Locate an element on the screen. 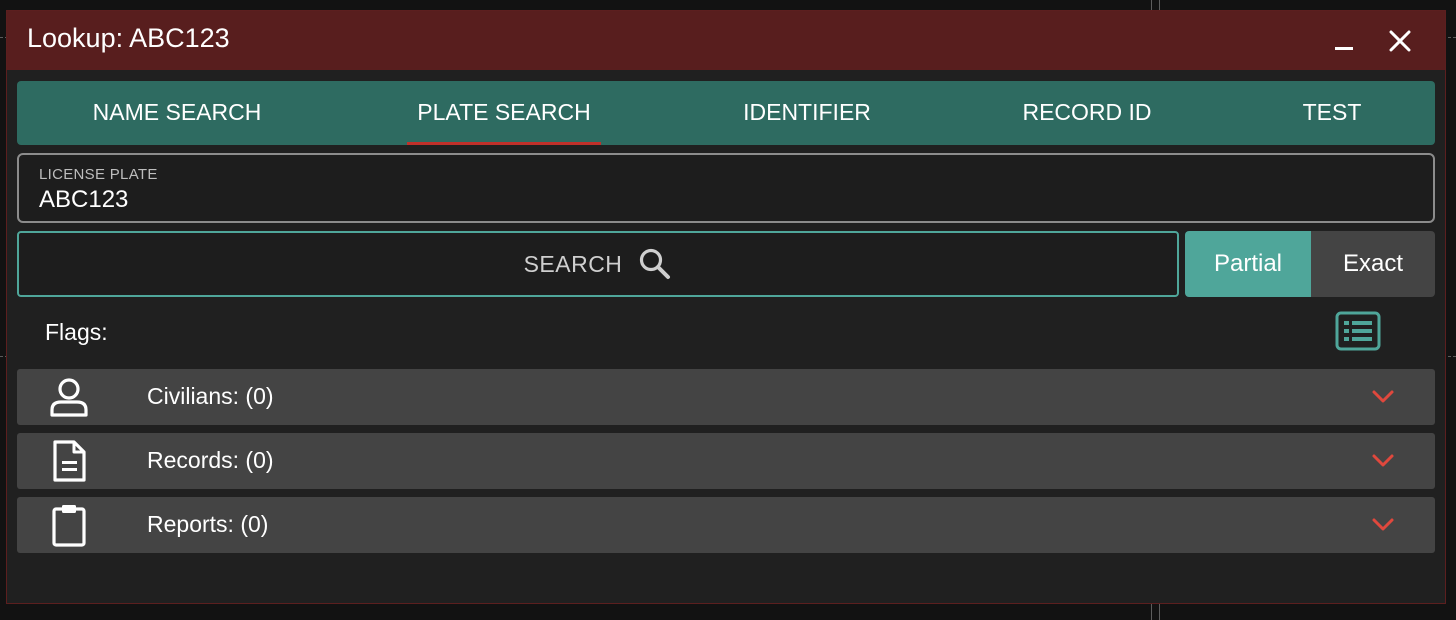 This screenshot has height=620, width=1456. active-tab-indicator is located at coordinates (504, 143).